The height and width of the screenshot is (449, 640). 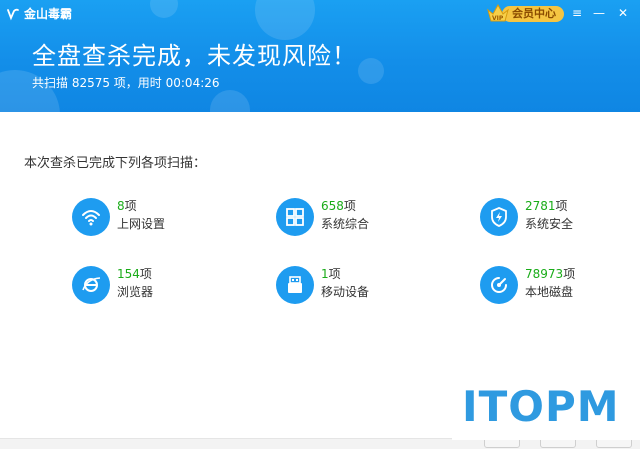 What do you see at coordinates (194, 56) in the screenshot?
I see `result-headline: 全盘查杀完成，未发现风险！` at bounding box center [194, 56].